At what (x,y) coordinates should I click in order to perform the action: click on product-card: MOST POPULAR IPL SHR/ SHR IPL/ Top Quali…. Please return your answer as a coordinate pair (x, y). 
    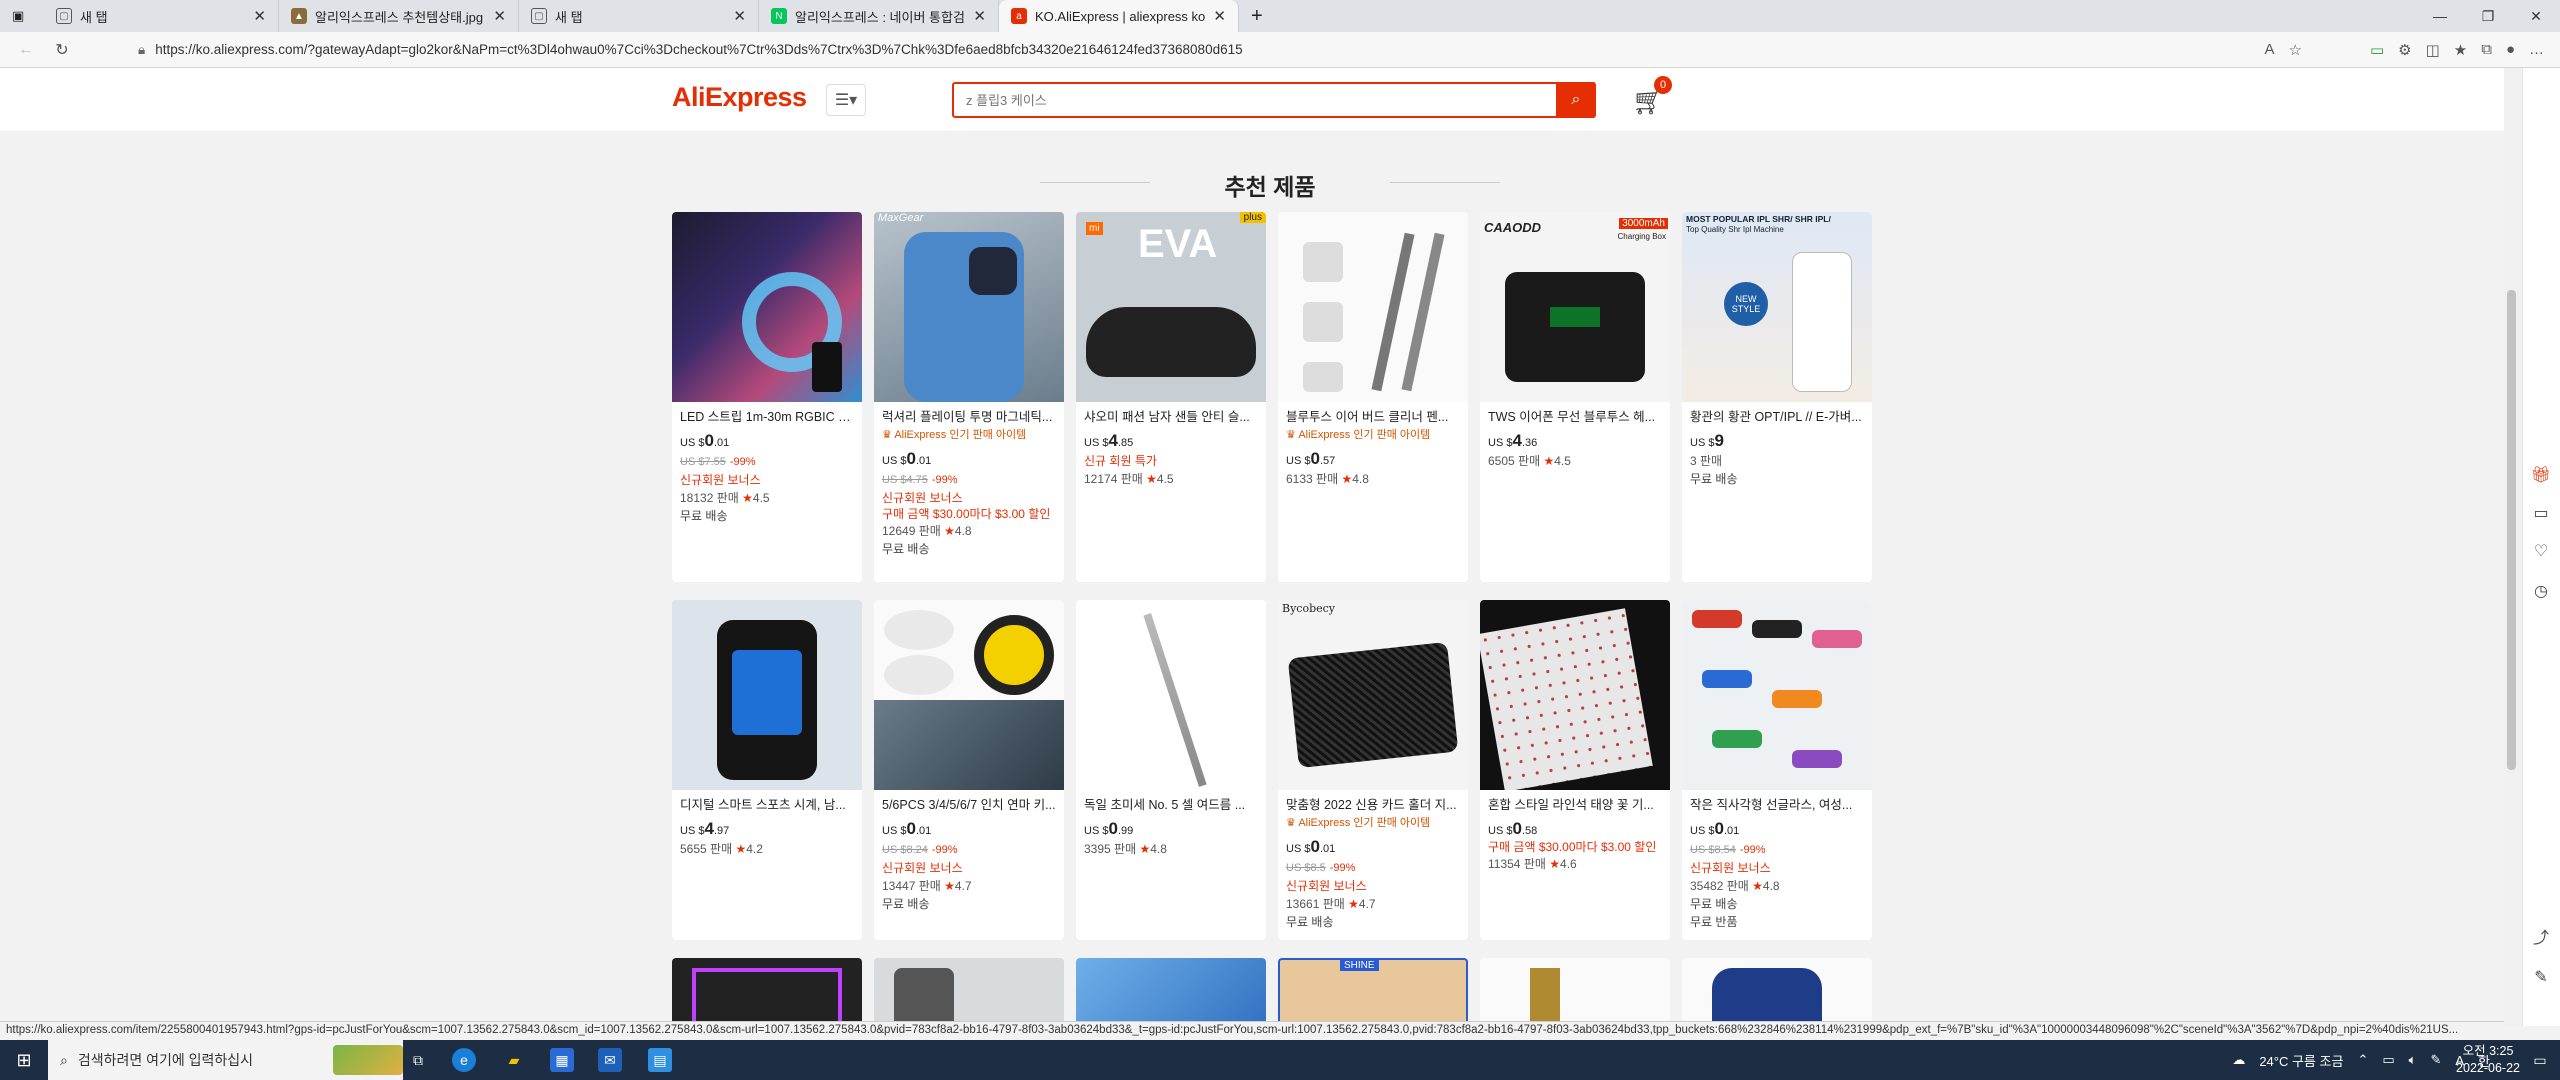
    Looking at the image, I should click on (1777, 397).